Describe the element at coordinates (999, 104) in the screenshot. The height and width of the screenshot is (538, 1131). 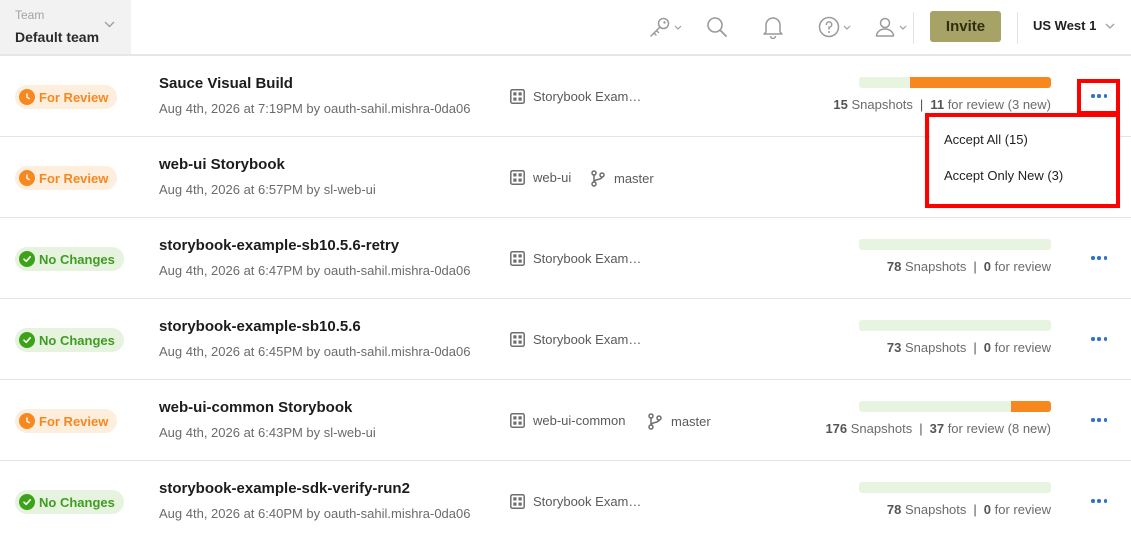
I see `review-label: for review (3 new)` at that location.